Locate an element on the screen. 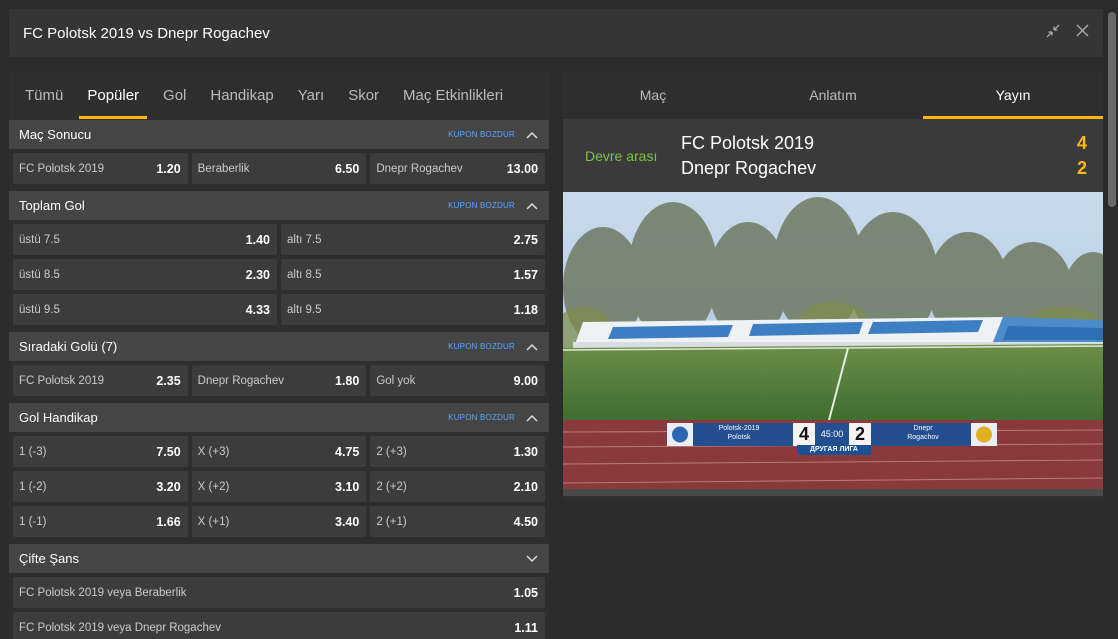  tab-mac: Maç is located at coordinates (653, 95).